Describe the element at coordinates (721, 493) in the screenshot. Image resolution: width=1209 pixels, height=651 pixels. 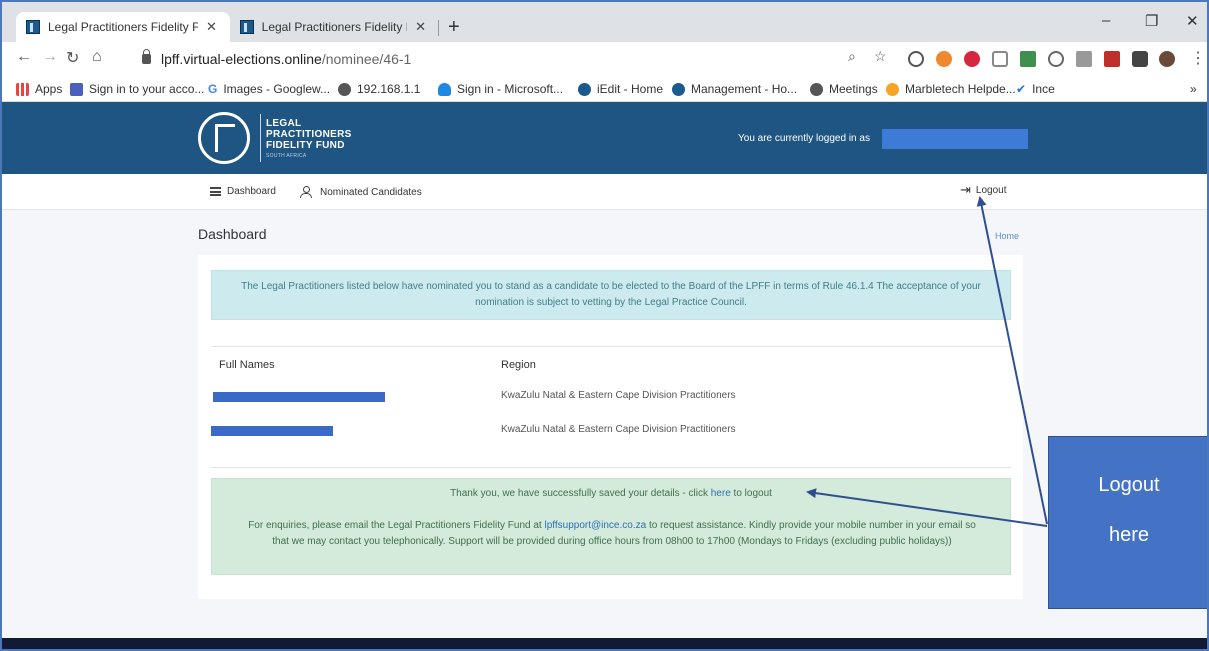
I see `logout-here-link: here` at that location.